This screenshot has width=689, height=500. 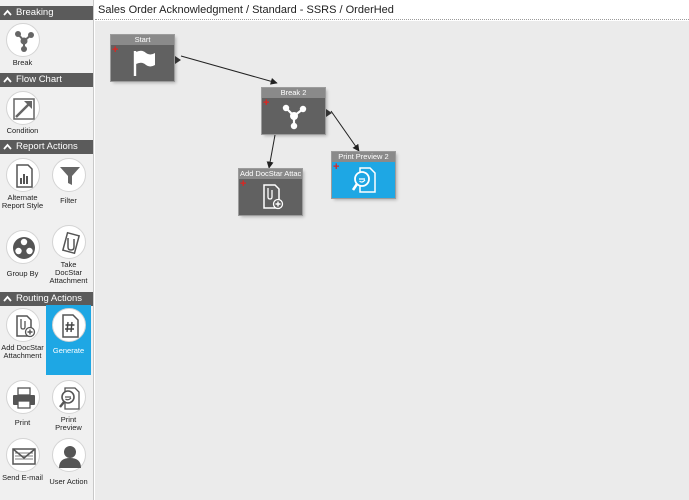 What do you see at coordinates (271, 151) in the screenshot?
I see `connector-break-to-attachment` at bounding box center [271, 151].